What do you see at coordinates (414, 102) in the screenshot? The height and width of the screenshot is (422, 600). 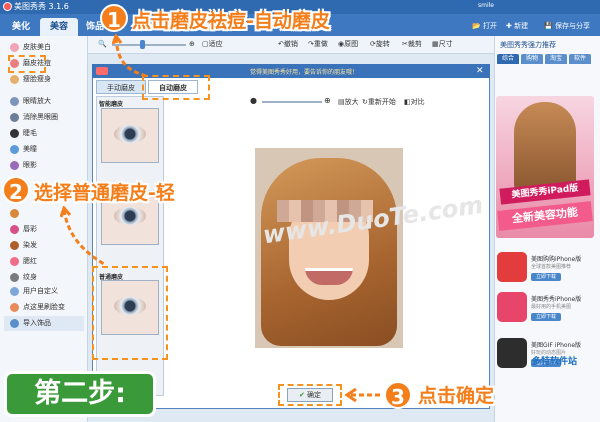 I see `compare-button: ◧对比` at bounding box center [414, 102].